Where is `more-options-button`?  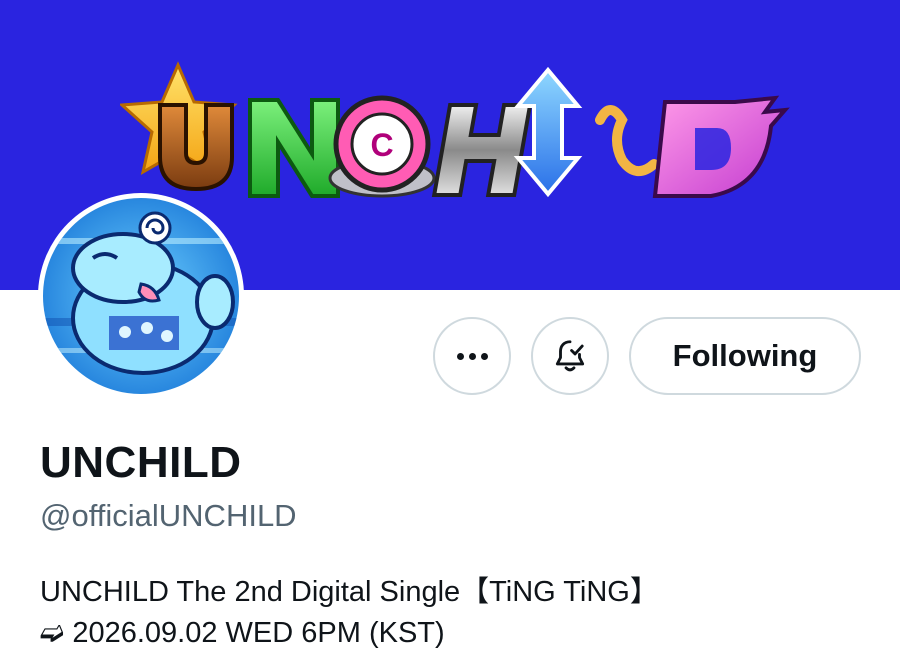 more-options-button is located at coordinates (472, 356).